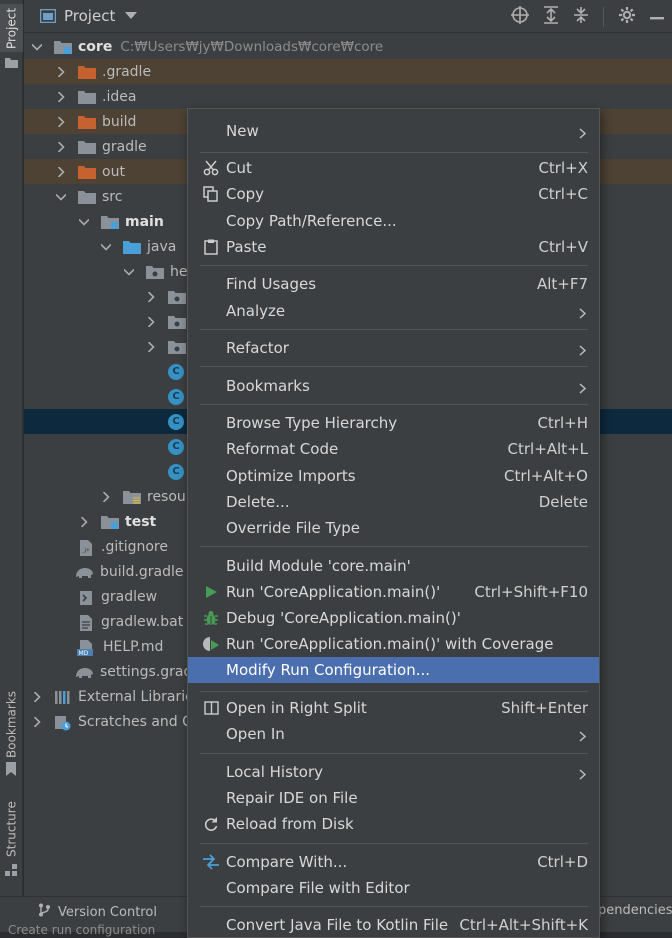 Image resolution: width=672 pixels, height=938 pixels. Describe the element at coordinates (211, 247) in the screenshot. I see `clipboard-icon` at that location.